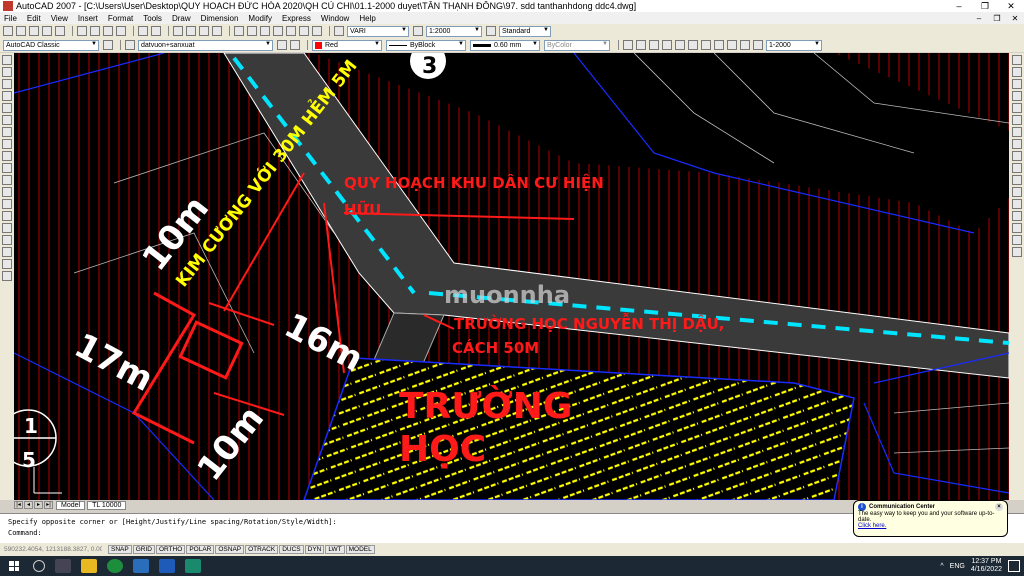 This screenshot has height=576, width=1024. Describe the element at coordinates (291, 31) in the screenshot. I see `markup-icon` at that location.